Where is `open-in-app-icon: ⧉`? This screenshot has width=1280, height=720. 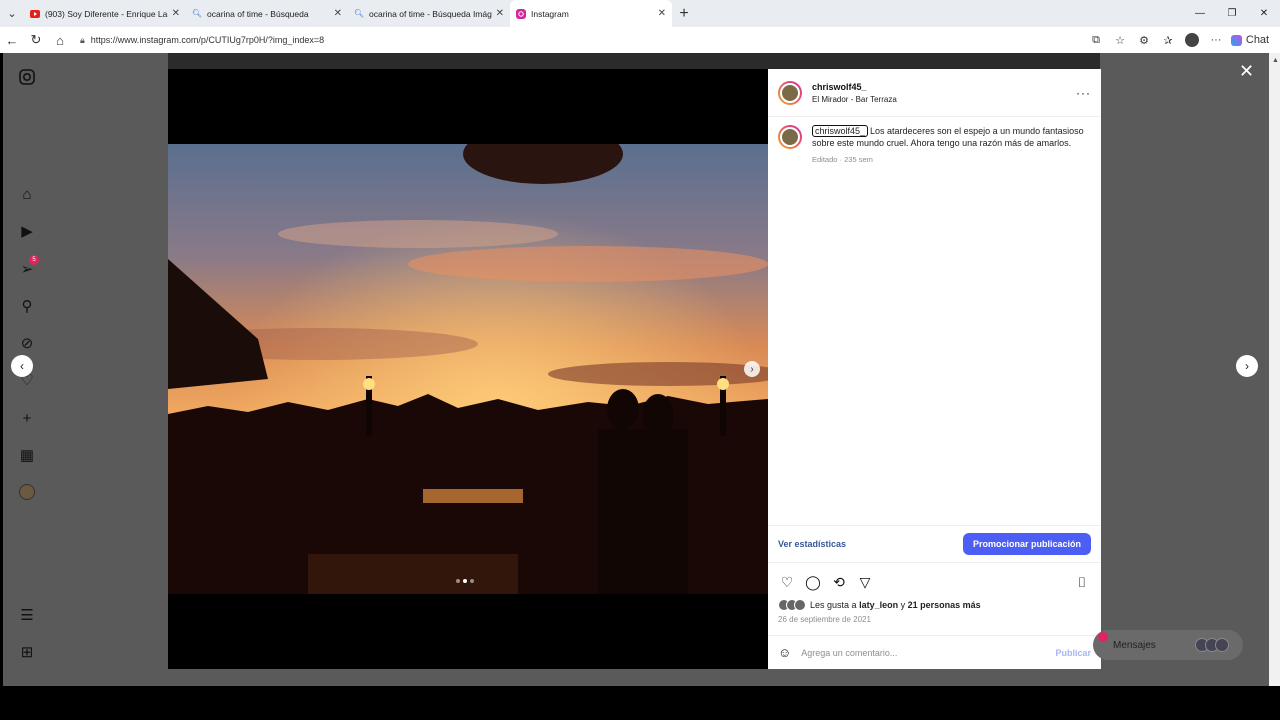
open-in-app-icon: ⧉ is located at coordinates (1096, 40).